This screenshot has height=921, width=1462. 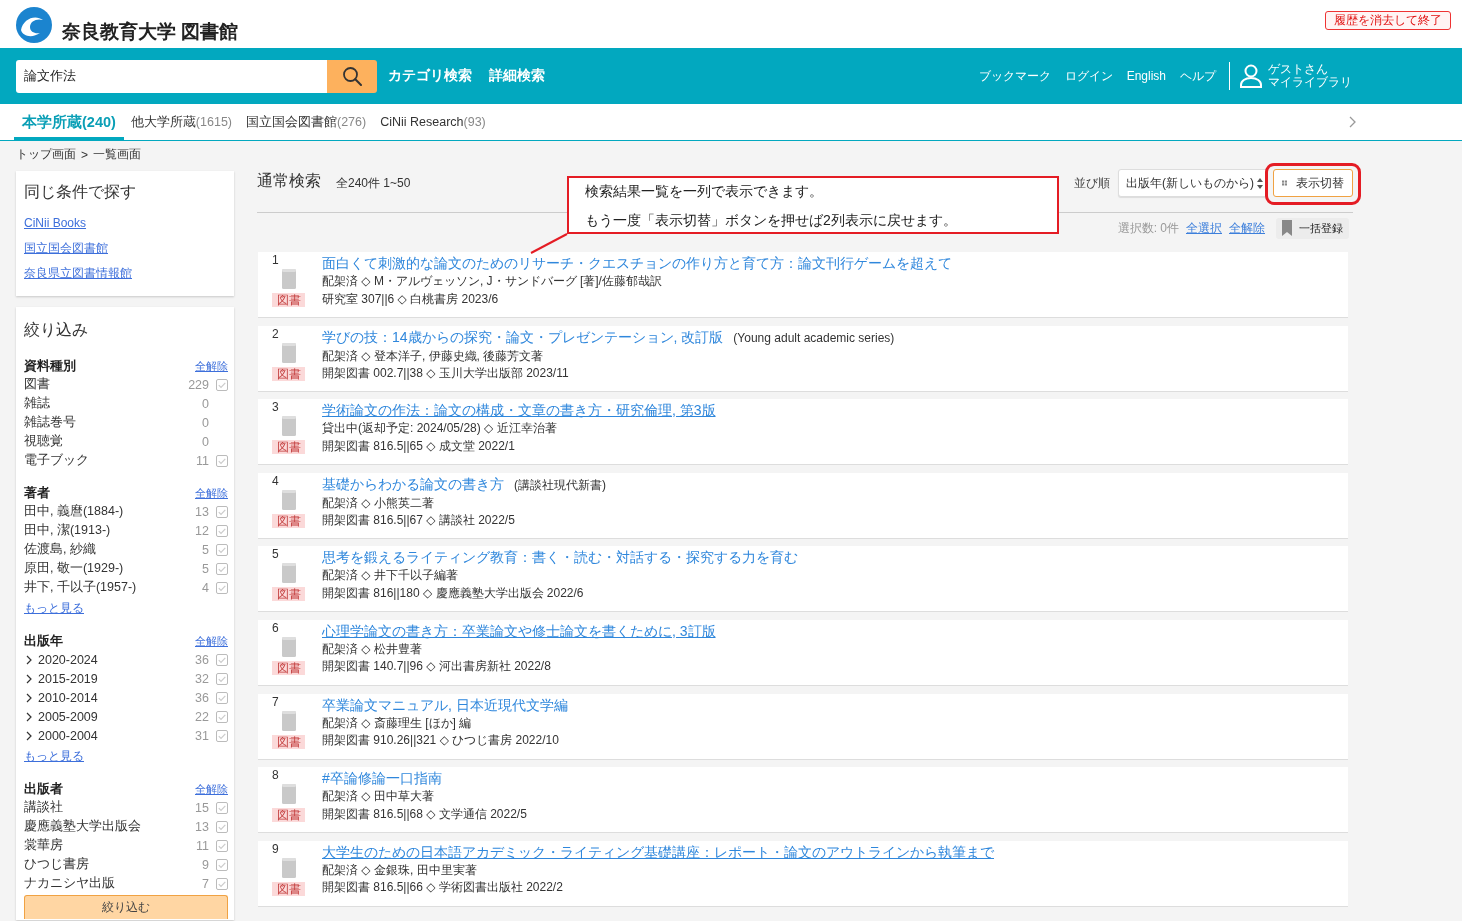 I want to click on filter-count: 4, so click(x=205, y=587).